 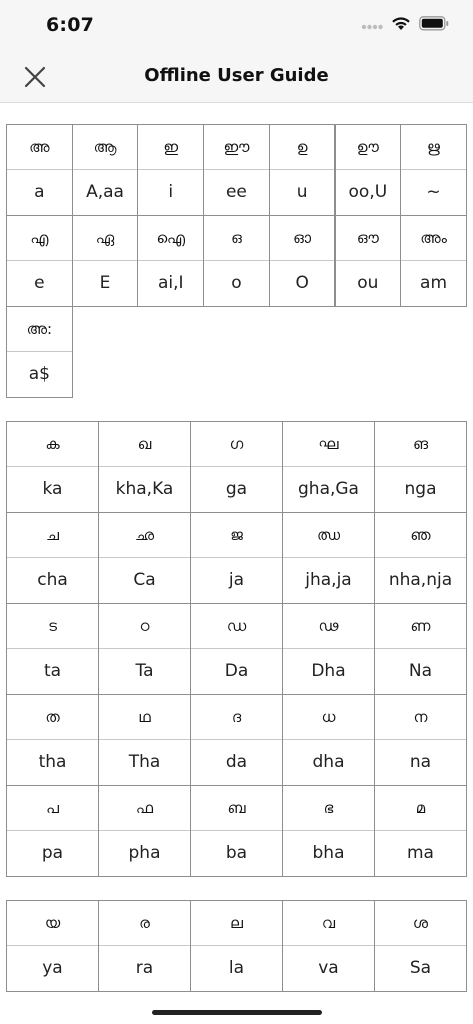 What do you see at coordinates (420, 626) in the screenshot?
I see `malayalam-letter: ണ` at bounding box center [420, 626].